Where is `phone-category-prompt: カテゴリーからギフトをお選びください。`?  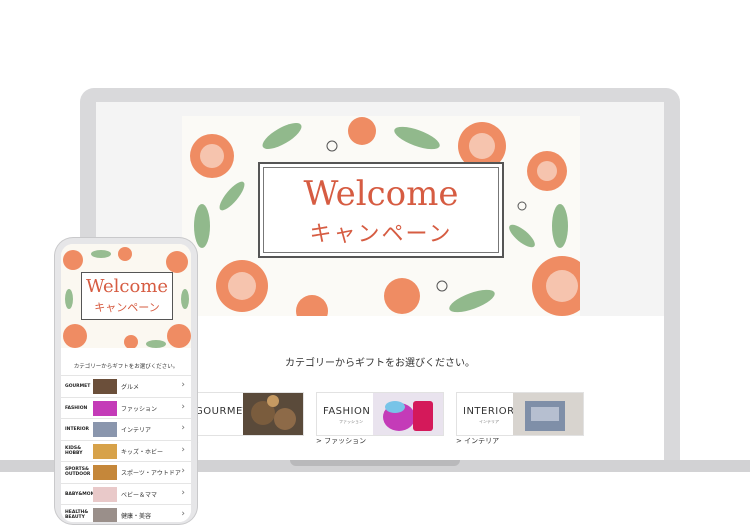 phone-category-prompt: カテゴリーからギフトをお選びください。 is located at coordinates (126, 367).